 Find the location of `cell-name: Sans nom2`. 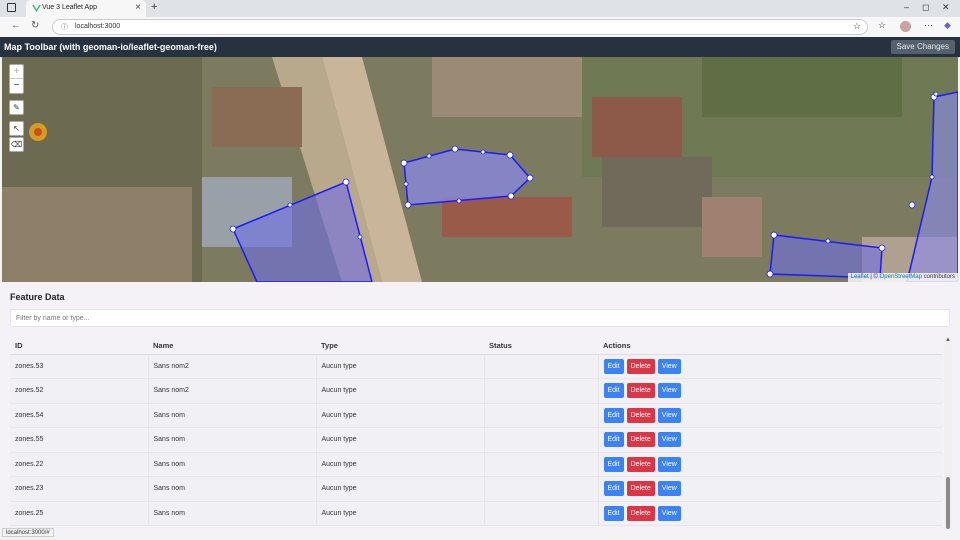

cell-name: Sans nom2 is located at coordinates (232, 366).